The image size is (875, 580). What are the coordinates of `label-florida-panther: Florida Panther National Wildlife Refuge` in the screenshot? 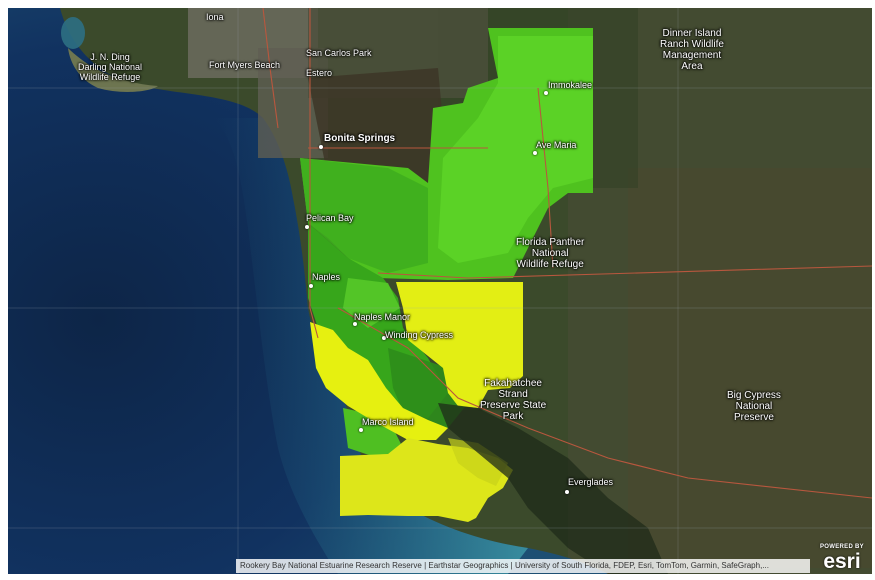 It's located at (550, 253).